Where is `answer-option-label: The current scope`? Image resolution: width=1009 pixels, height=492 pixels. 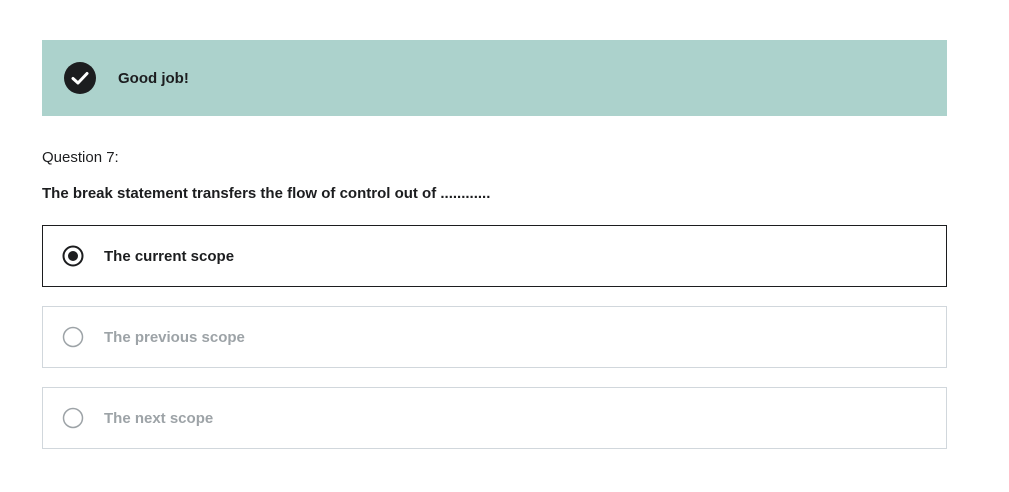
answer-option-label: The current scope is located at coordinates (169, 256).